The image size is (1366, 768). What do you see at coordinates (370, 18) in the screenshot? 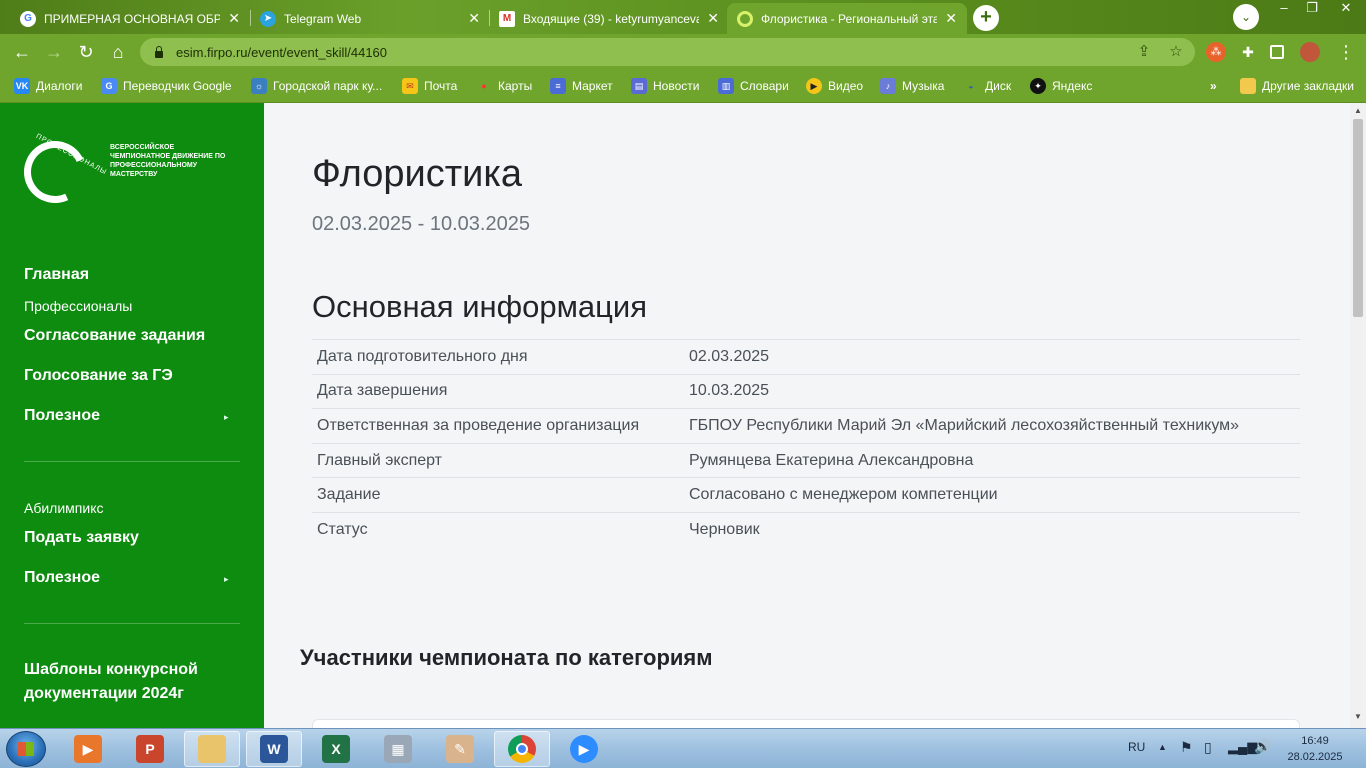
I see `tab-telegram: ➤ Telegram Web ✕` at bounding box center [370, 18].